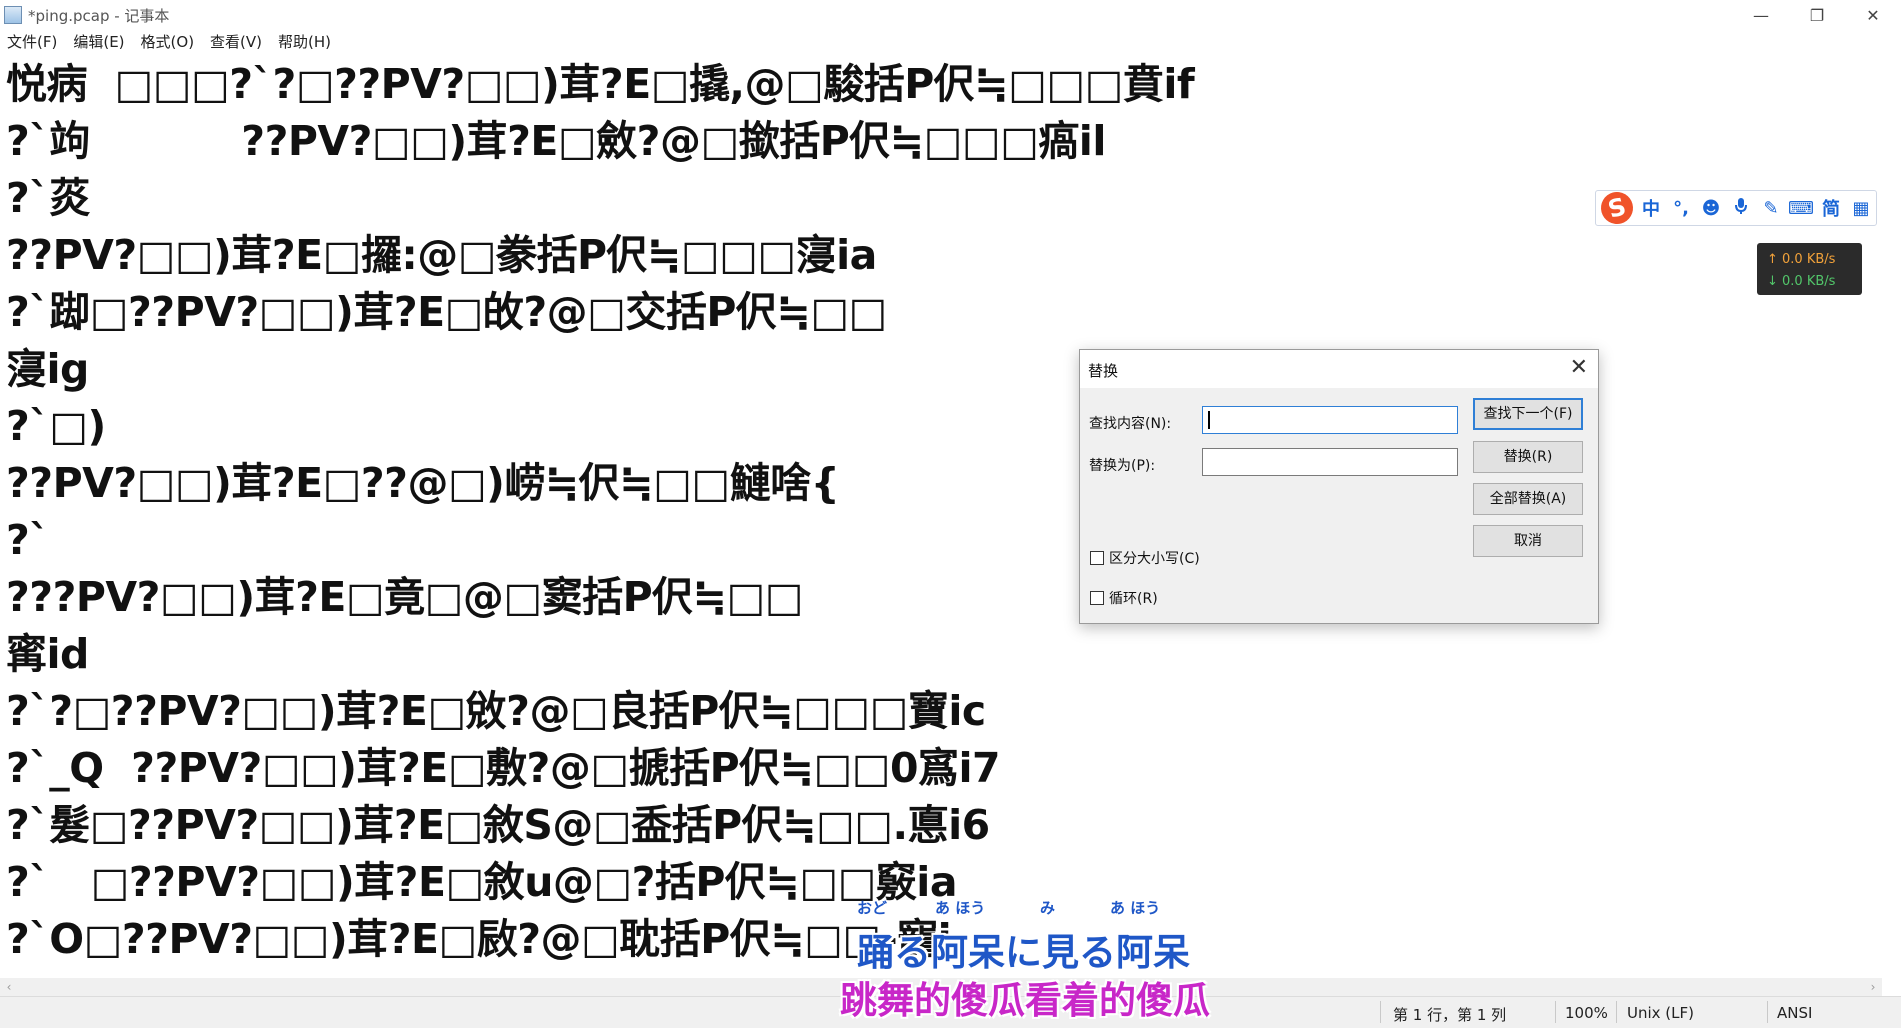 The width and height of the screenshot is (1901, 1028). Describe the element at coordinates (482, 882) in the screenshot. I see `editor-line: ?` □??PV?□□)茸?E□敘u@□?括P伬≒□□竅ia` at that location.